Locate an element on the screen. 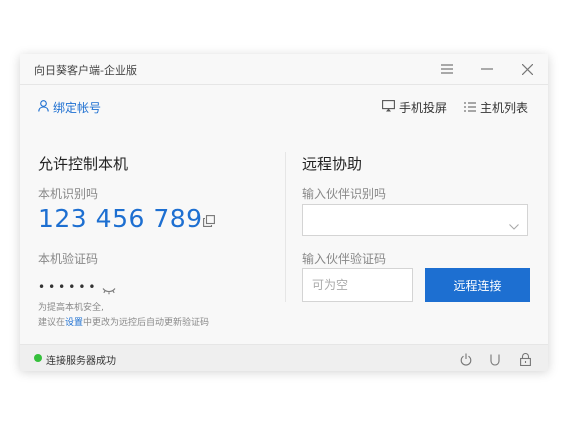 Image resolution: width=568 pixels, height=428 pixels. host-list-button: 主机列表 is located at coordinates (496, 107).